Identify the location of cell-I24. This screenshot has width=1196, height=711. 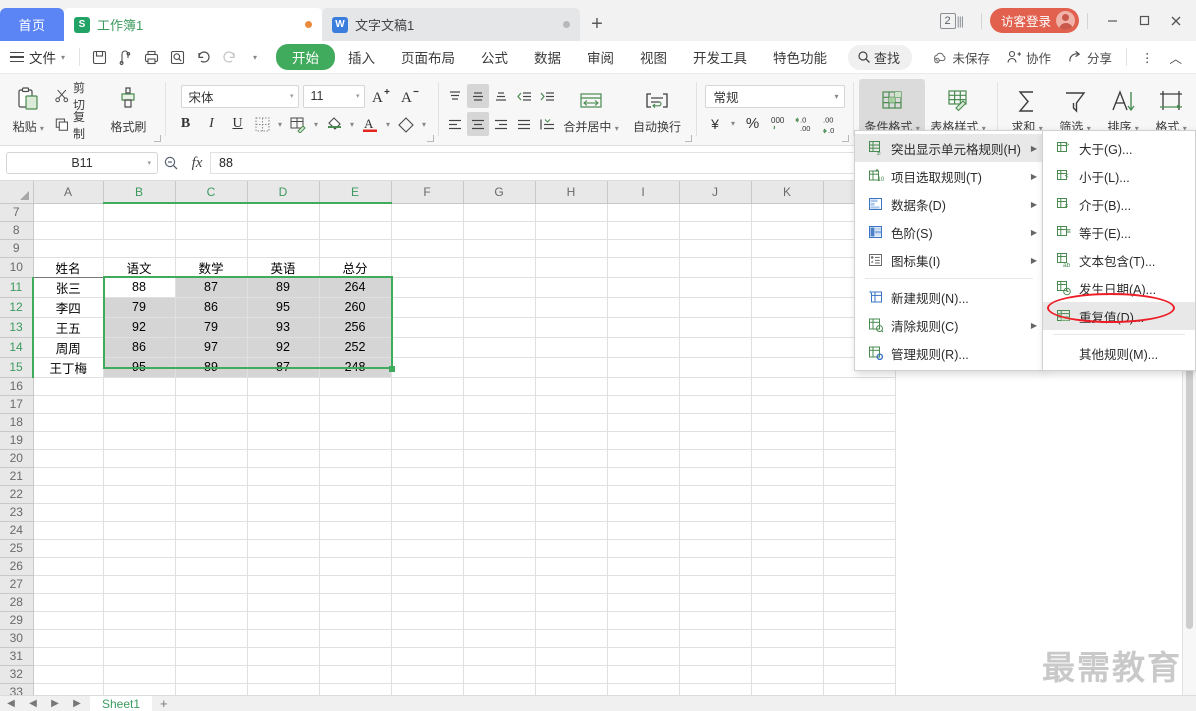
(643, 530).